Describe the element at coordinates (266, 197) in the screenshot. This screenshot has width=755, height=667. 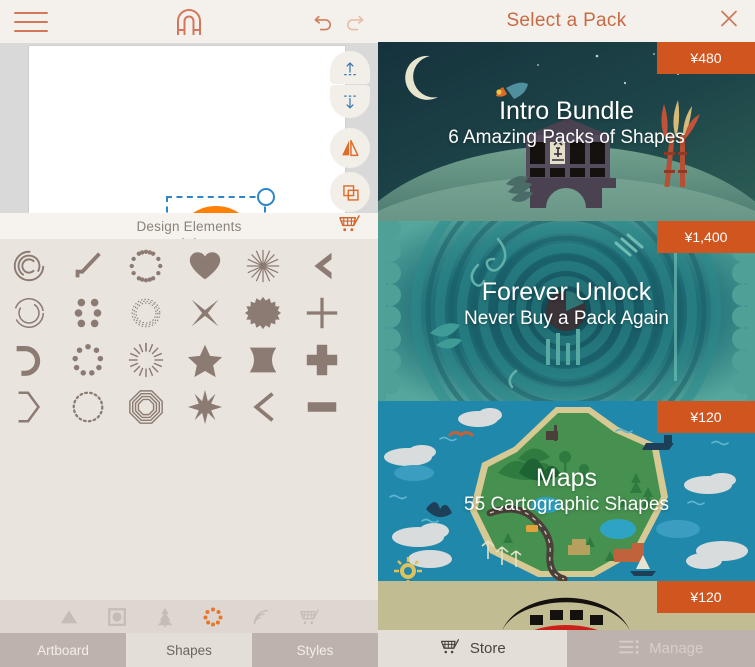
I see `rotate-resize-handle` at that location.